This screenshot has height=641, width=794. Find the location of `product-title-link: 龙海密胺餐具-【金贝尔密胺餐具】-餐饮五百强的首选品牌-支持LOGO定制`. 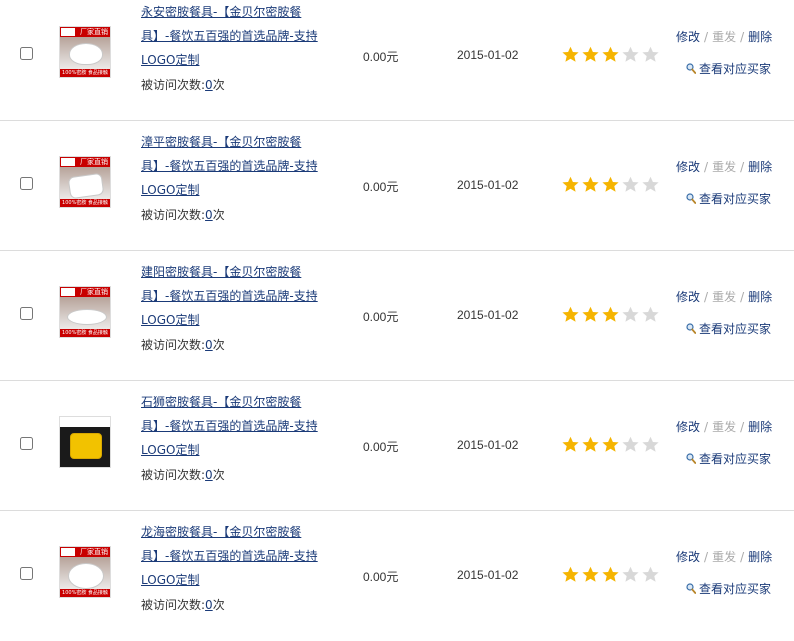

product-title-link: 龙海密胺餐具-【金贝尔密胺餐具】-餐饮五百强的首选品牌-支持LOGO定制 is located at coordinates (233, 556).